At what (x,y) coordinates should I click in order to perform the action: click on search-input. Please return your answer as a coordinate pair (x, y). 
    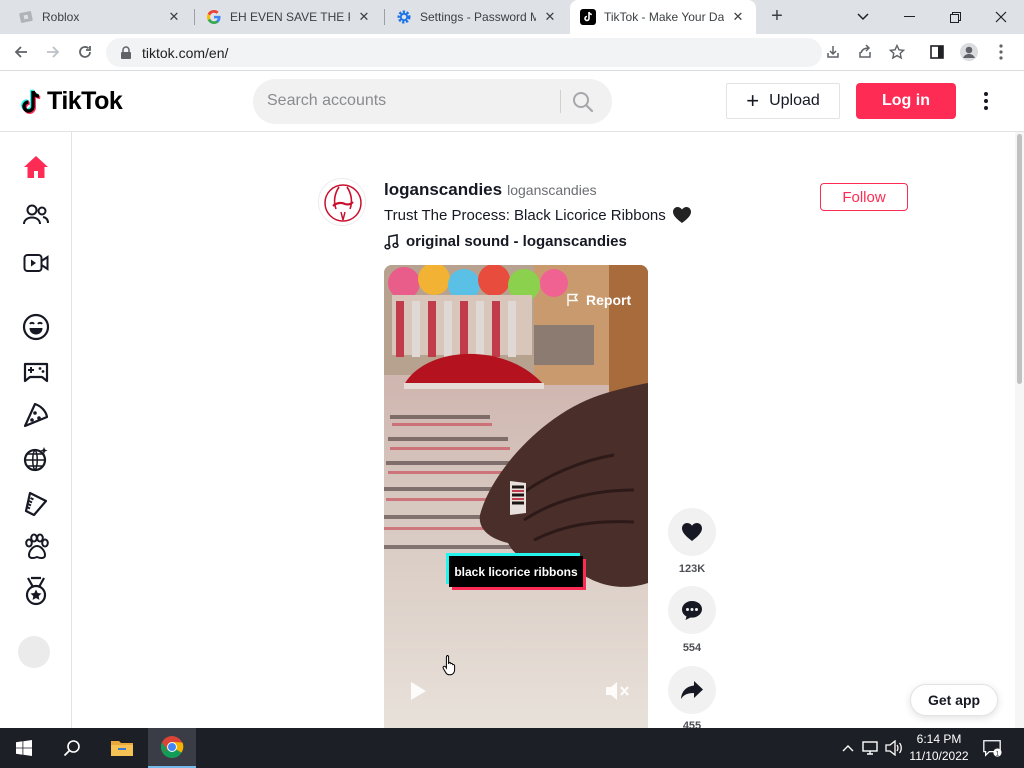
    Looking at the image, I should click on (407, 101).